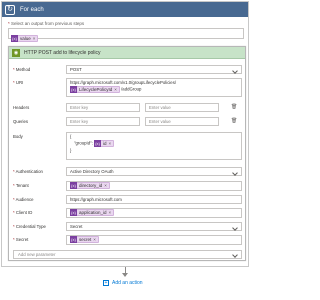  What do you see at coordinates (29, 226) in the screenshot?
I see `credential-type-label: * Credential Type` at bounding box center [29, 226].